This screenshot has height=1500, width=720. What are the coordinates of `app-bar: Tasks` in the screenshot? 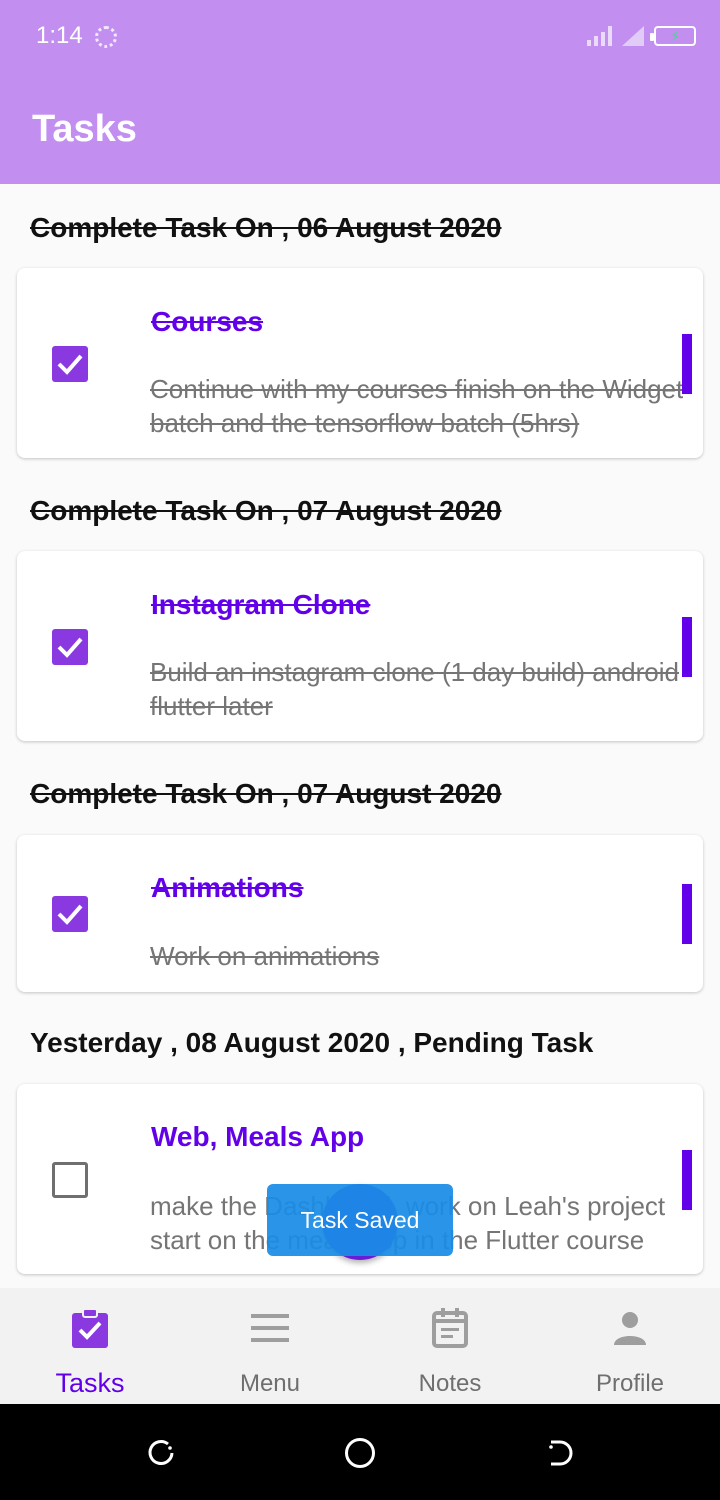 It's located at (360, 129).